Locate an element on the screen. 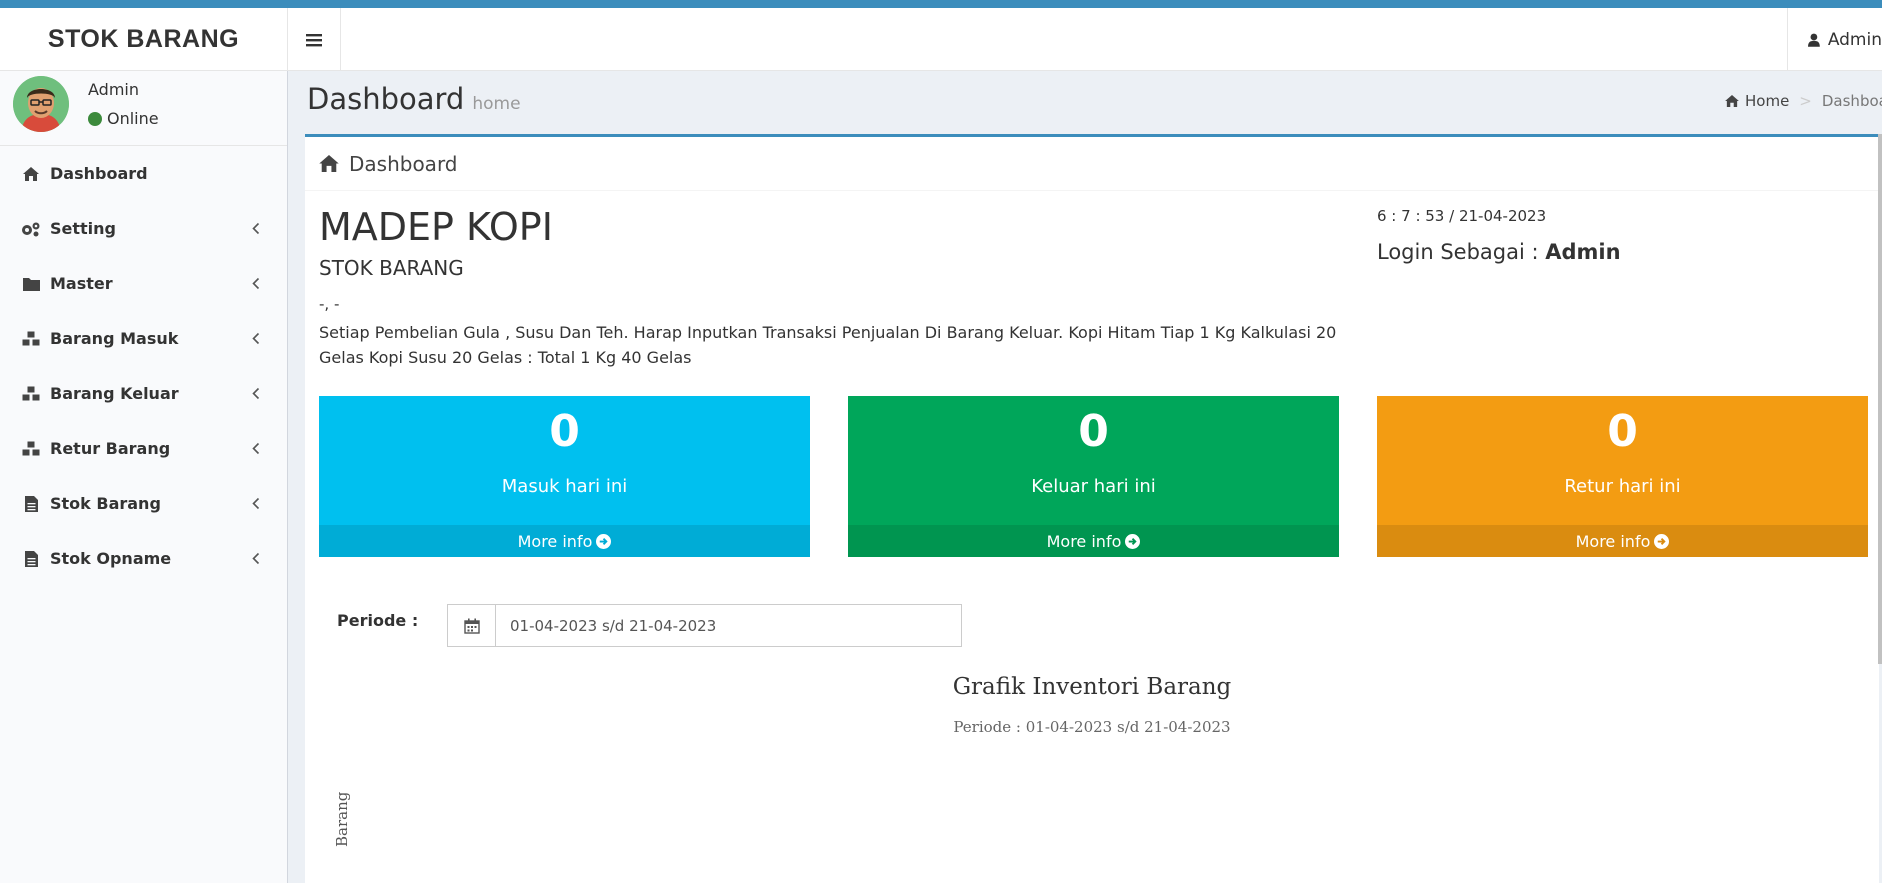 Image resolution: width=1882 pixels, height=883 pixels. breadcrumb-home-link: Home is located at coordinates (1767, 101).